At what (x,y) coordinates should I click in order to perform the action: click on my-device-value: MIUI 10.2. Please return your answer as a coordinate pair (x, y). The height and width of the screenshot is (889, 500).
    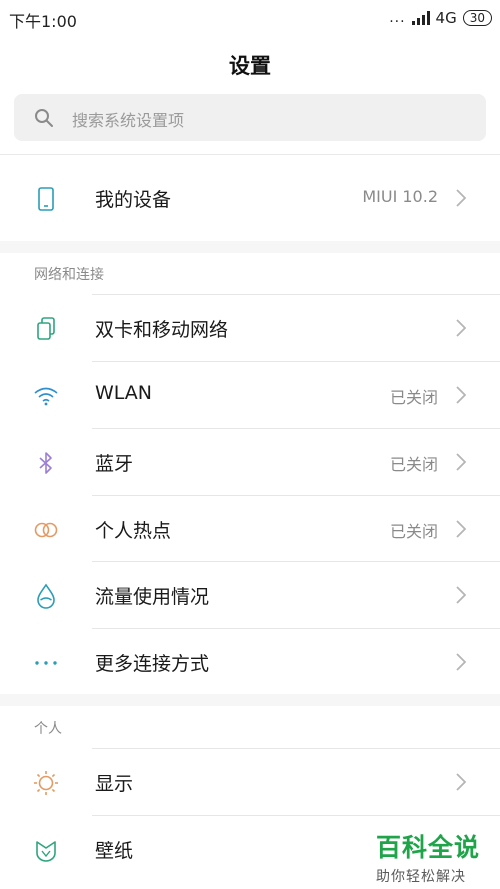
    Looking at the image, I should click on (400, 196).